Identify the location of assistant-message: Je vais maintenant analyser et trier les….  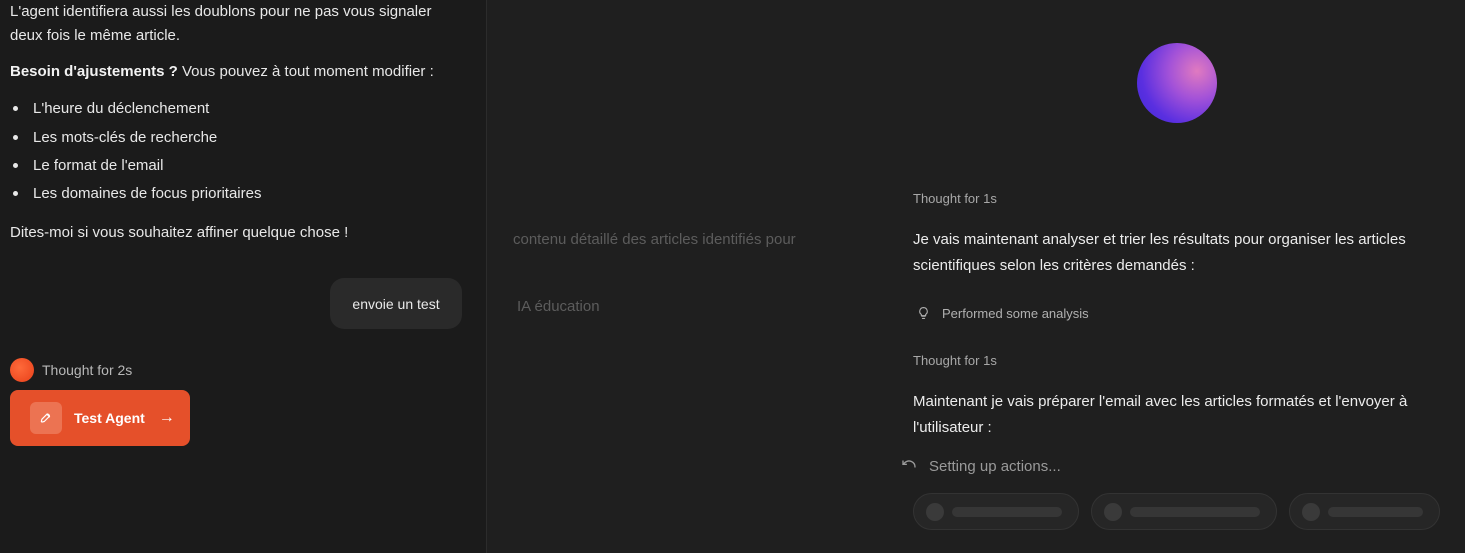
(1159, 252).